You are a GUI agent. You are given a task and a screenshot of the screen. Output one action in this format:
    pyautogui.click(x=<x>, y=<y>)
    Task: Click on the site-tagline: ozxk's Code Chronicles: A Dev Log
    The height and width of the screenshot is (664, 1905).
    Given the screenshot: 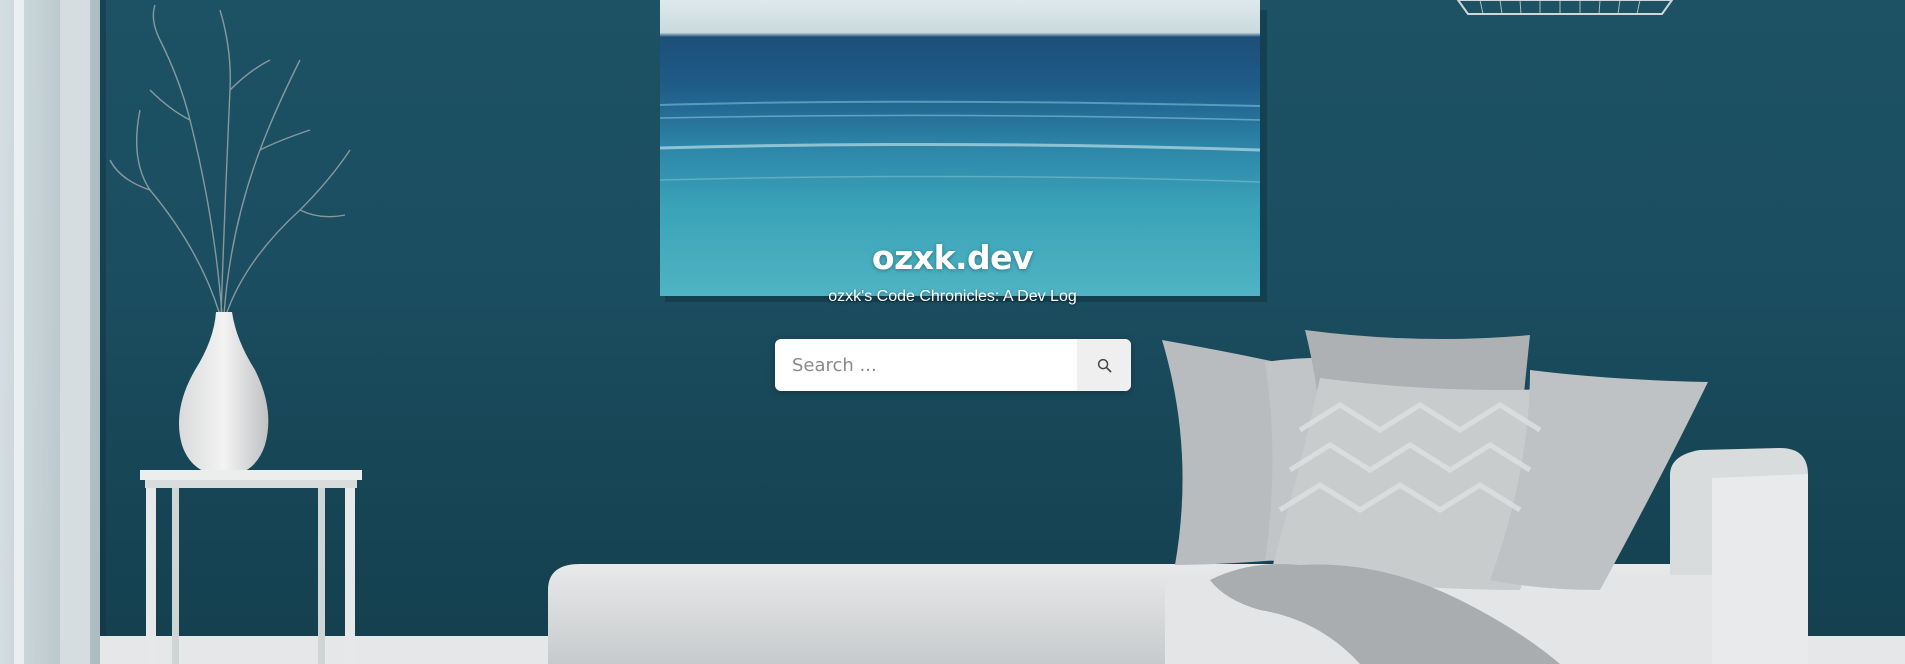 What is the action you would take?
    pyautogui.click(x=952, y=296)
    